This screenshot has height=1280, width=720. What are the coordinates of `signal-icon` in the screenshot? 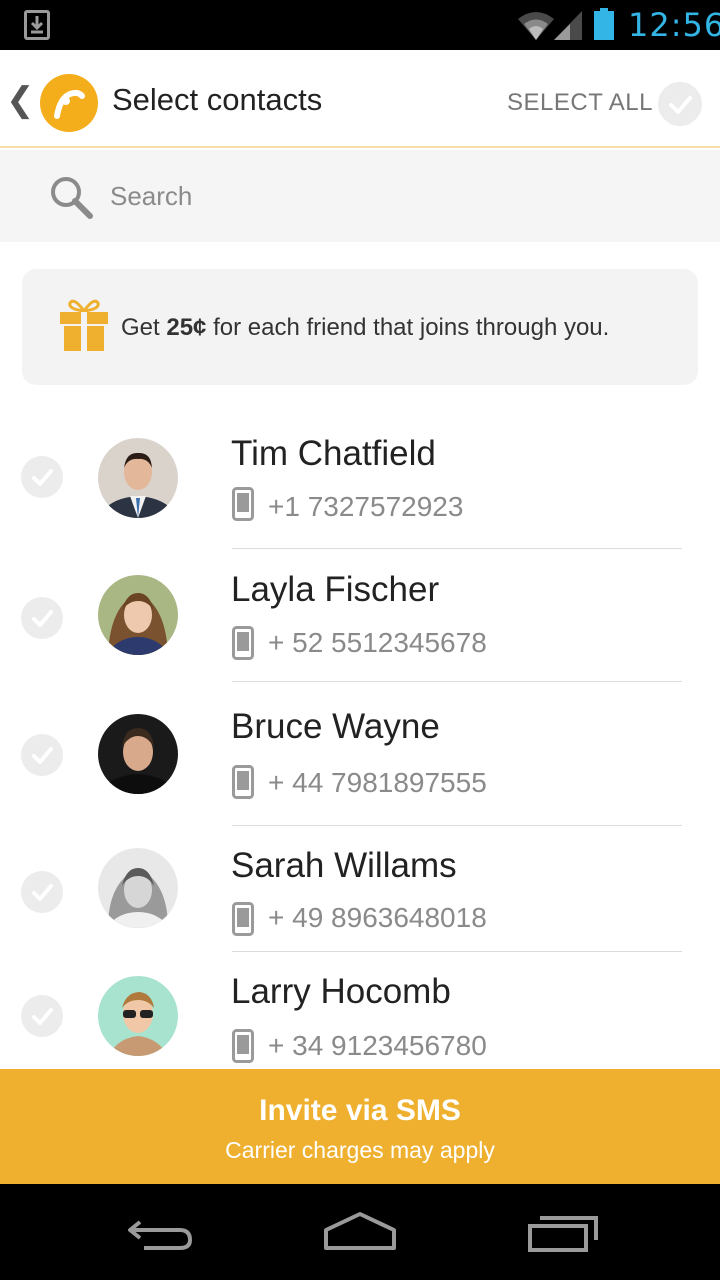 It's located at (568, 25).